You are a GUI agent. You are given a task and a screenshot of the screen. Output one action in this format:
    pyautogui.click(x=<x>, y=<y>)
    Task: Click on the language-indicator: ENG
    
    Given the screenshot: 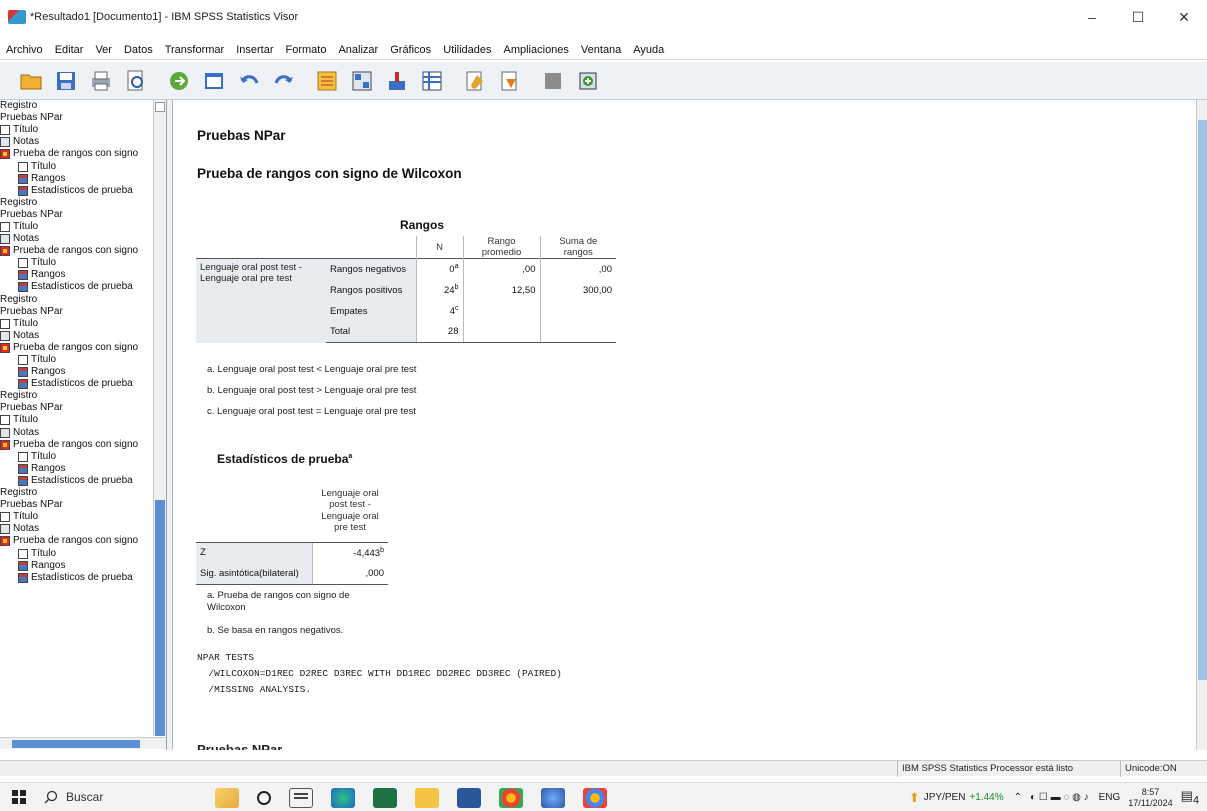 What is the action you would take?
    pyautogui.click(x=1110, y=797)
    